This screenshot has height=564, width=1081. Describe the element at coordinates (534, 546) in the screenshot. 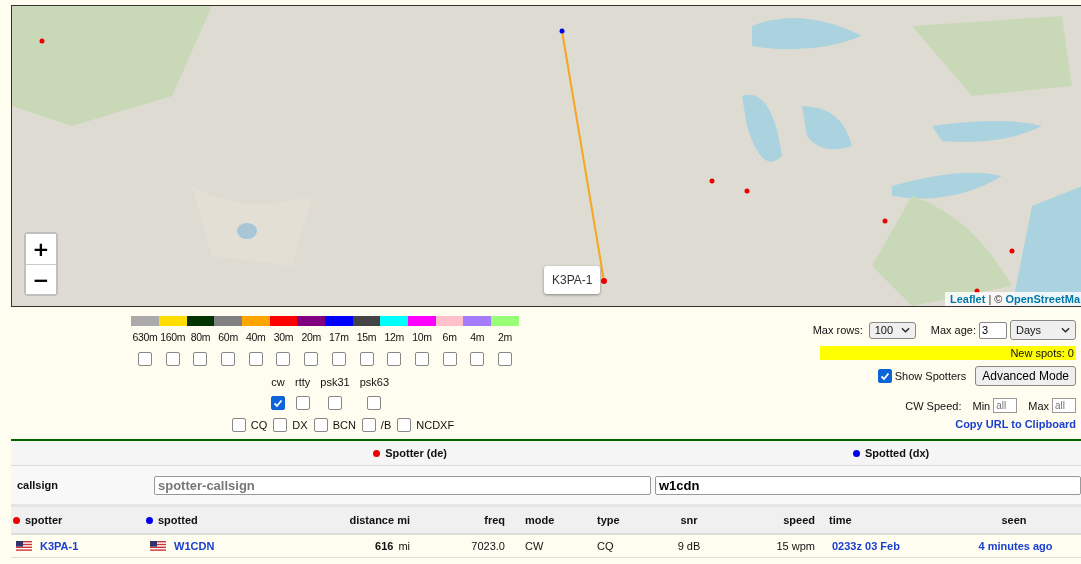

I see `table-cell: CW` at that location.